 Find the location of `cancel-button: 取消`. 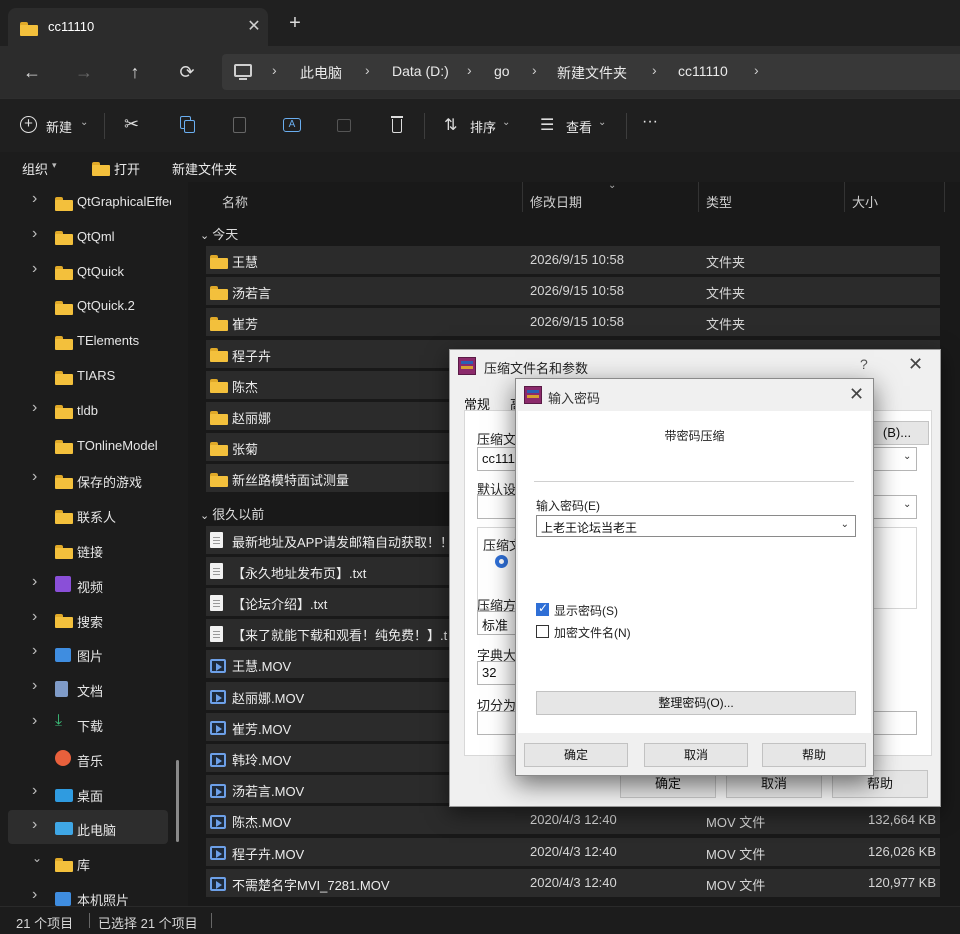

cancel-button: 取消 is located at coordinates (696, 755).